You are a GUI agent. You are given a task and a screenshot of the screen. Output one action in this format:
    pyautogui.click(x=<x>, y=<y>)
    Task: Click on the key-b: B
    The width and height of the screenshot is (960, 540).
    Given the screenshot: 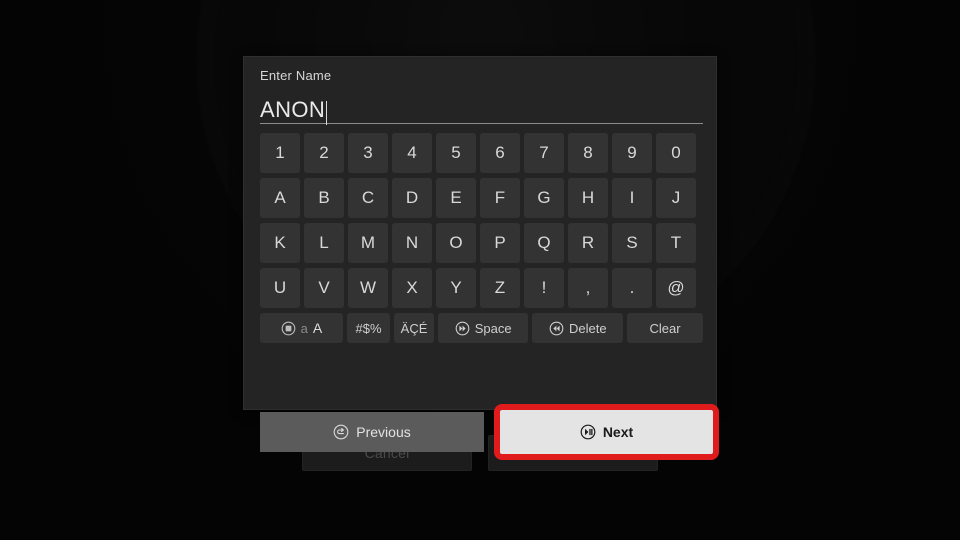 What is the action you would take?
    pyautogui.click(x=324, y=198)
    